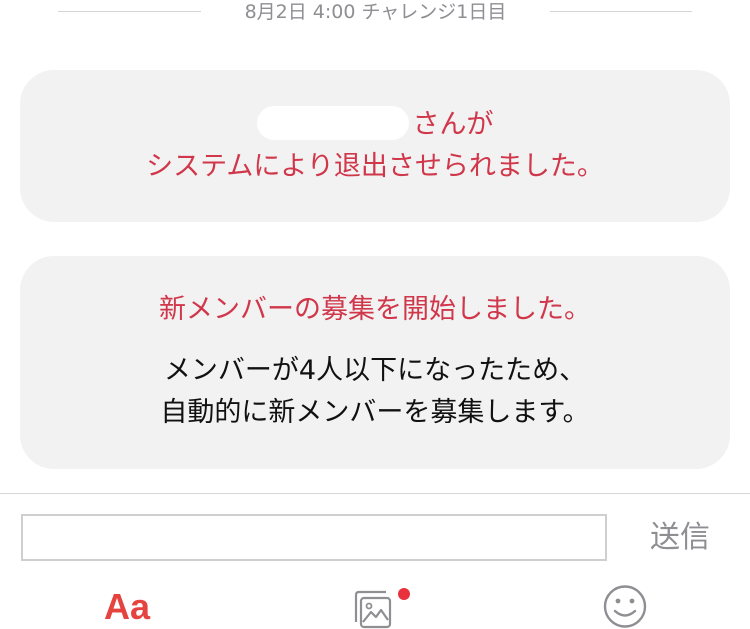 This screenshot has width=750, height=629. Describe the element at coordinates (375, 166) in the screenshot. I see `removed-message-text: システムにより退出させられました。` at that location.